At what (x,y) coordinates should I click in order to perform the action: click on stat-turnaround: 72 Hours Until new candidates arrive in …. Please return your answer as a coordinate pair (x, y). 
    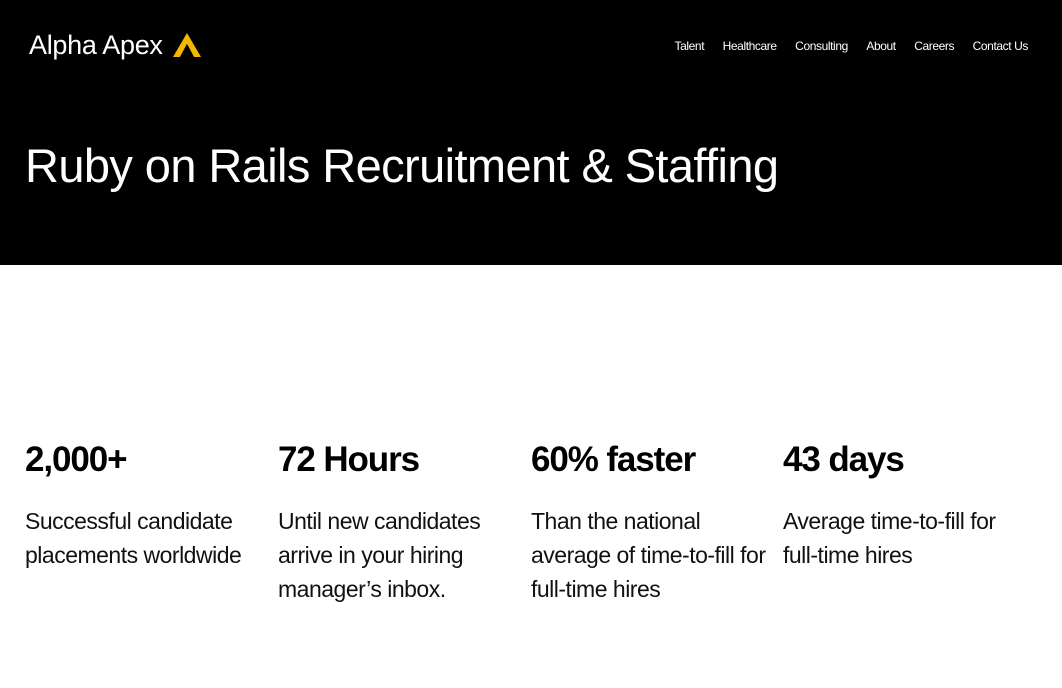
    Looking at the image, I should click on (403, 522).